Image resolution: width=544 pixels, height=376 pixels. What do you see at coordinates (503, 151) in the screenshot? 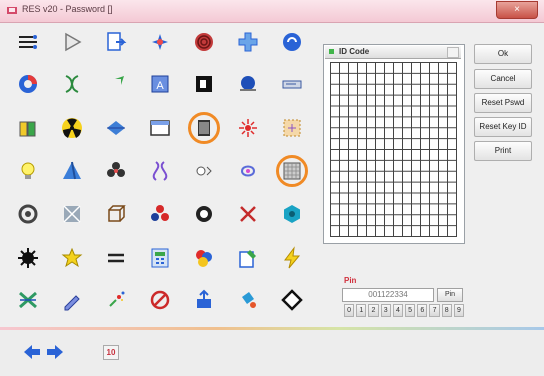
I see `print-button: Print` at bounding box center [503, 151].